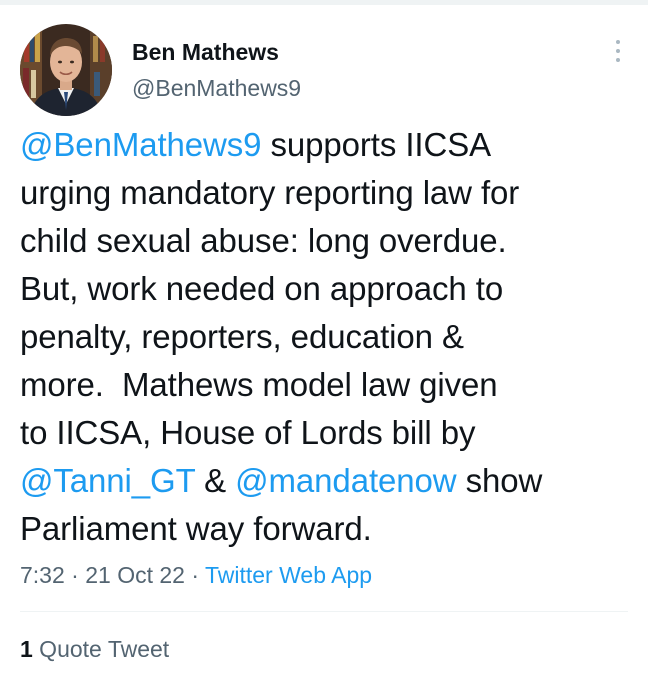 The image size is (648, 680). Describe the element at coordinates (259, 384) in the screenshot. I see `tweet-text-segment: more. Mathews model law given` at that location.